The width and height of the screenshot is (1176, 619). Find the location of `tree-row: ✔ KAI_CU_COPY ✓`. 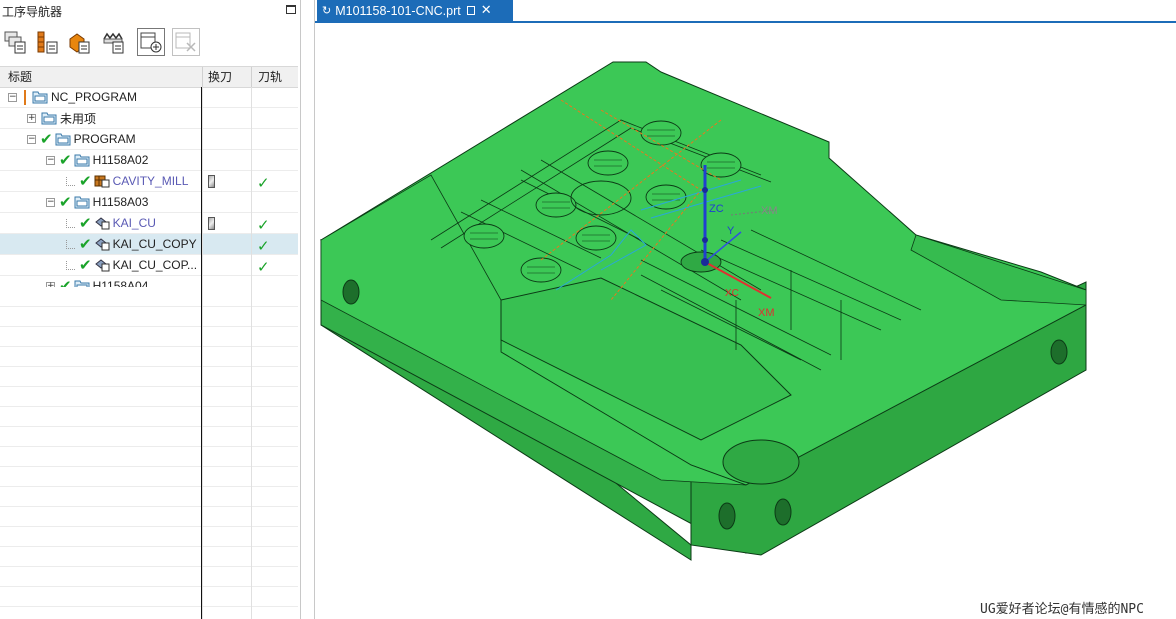

tree-row: ✔ KAI_CU_COPY ✓ is located at coordinates (149, 244).